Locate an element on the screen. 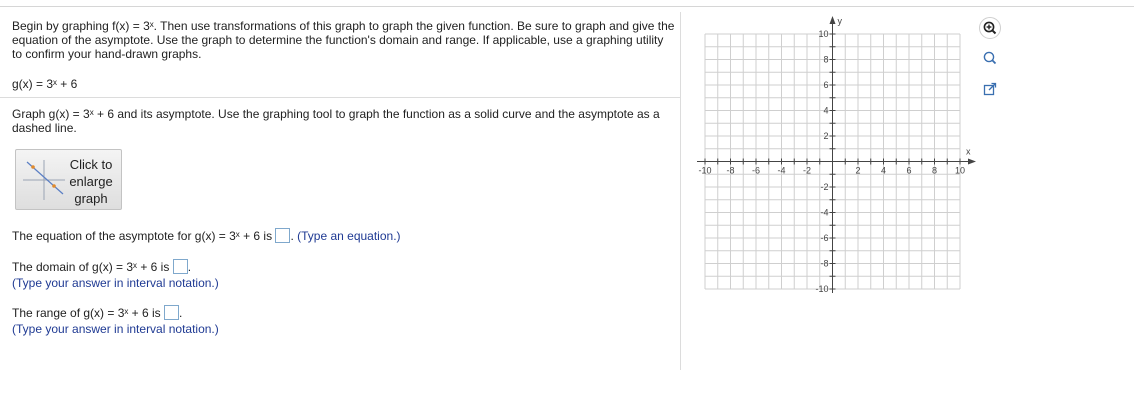 Image resolution: width=1134 pixels, height=404 pixels. function-line: g(x) = 3ˣ + 6 is located at coordinates (45, 84).